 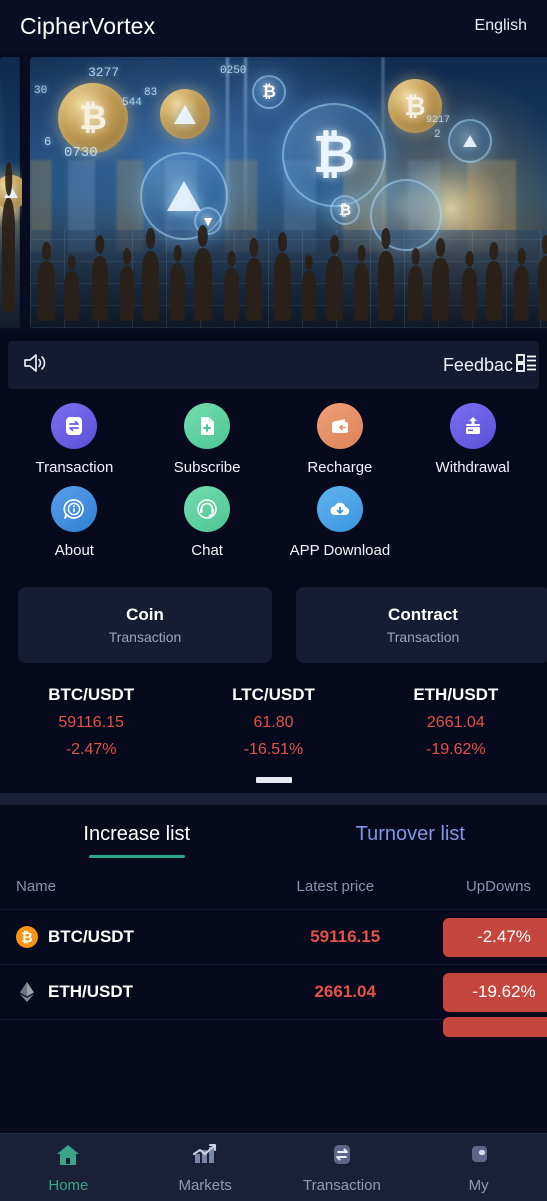 What do you see at coordinates (273, 883) in the screenshot?
I see `market-list-header: Name Latest price UpDowns` at bounding box center [273, 883].